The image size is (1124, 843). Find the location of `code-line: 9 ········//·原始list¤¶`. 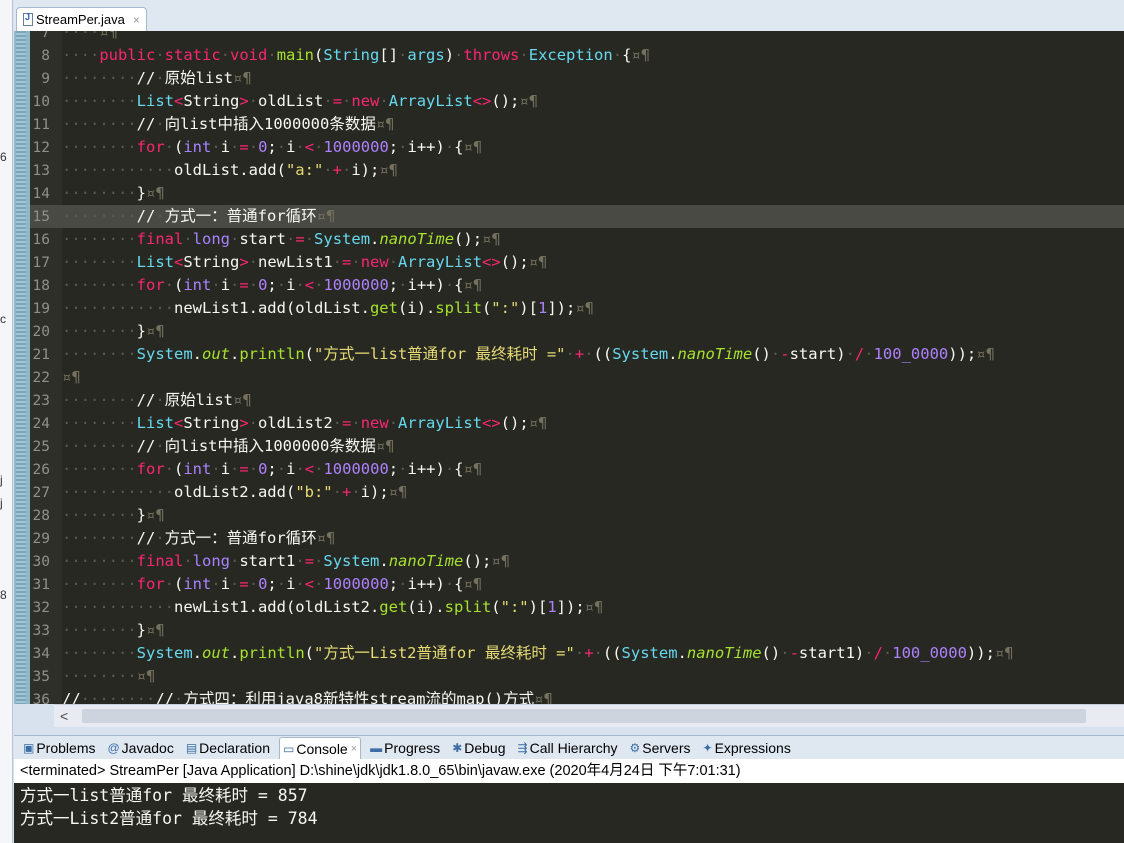

code-line: 9 ········//·原始list¤¶ is located at coordinates (577, 78).